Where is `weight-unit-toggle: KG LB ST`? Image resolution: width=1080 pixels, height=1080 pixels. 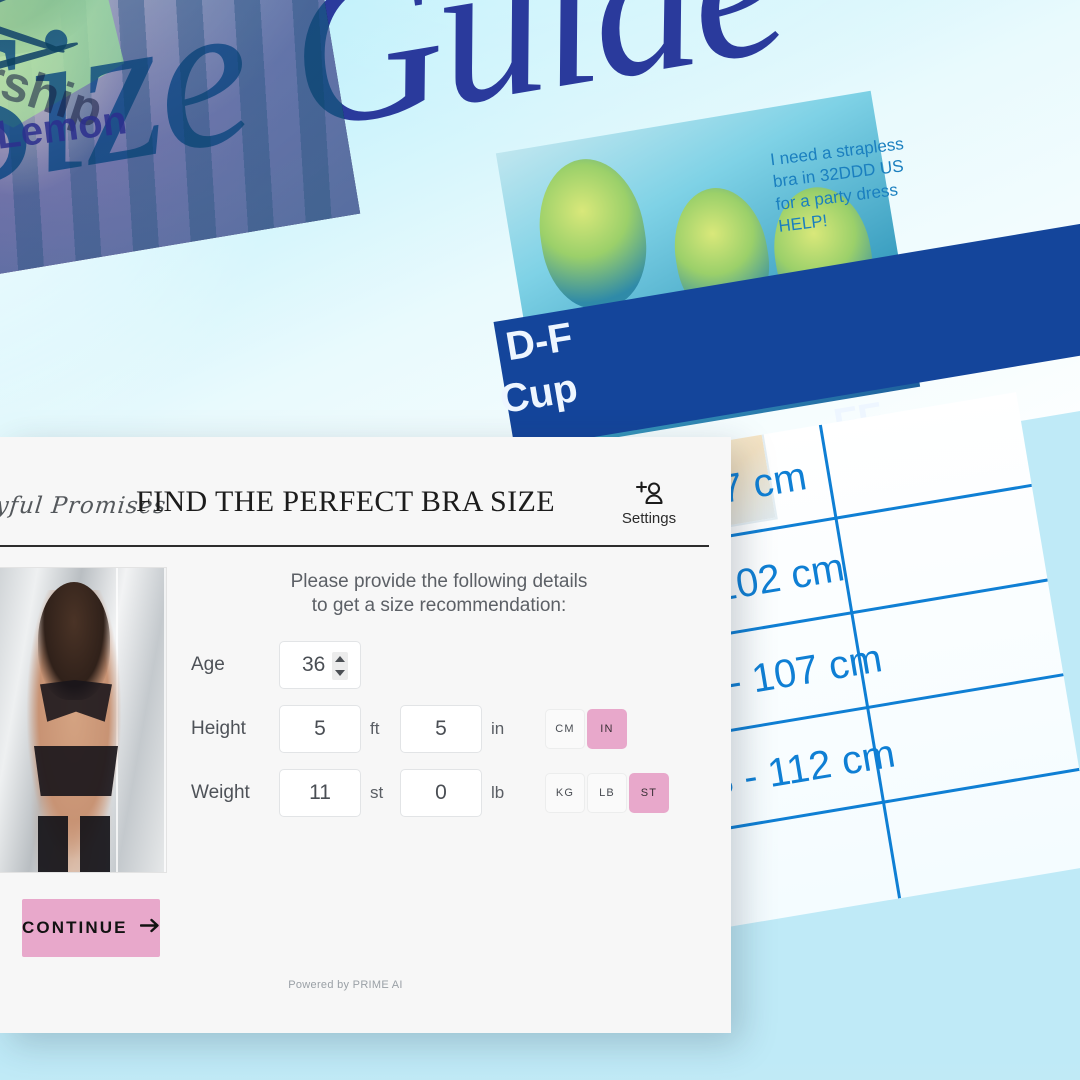
weight-unit-toggle: KG LB ST is located at coordinates (608, 792).